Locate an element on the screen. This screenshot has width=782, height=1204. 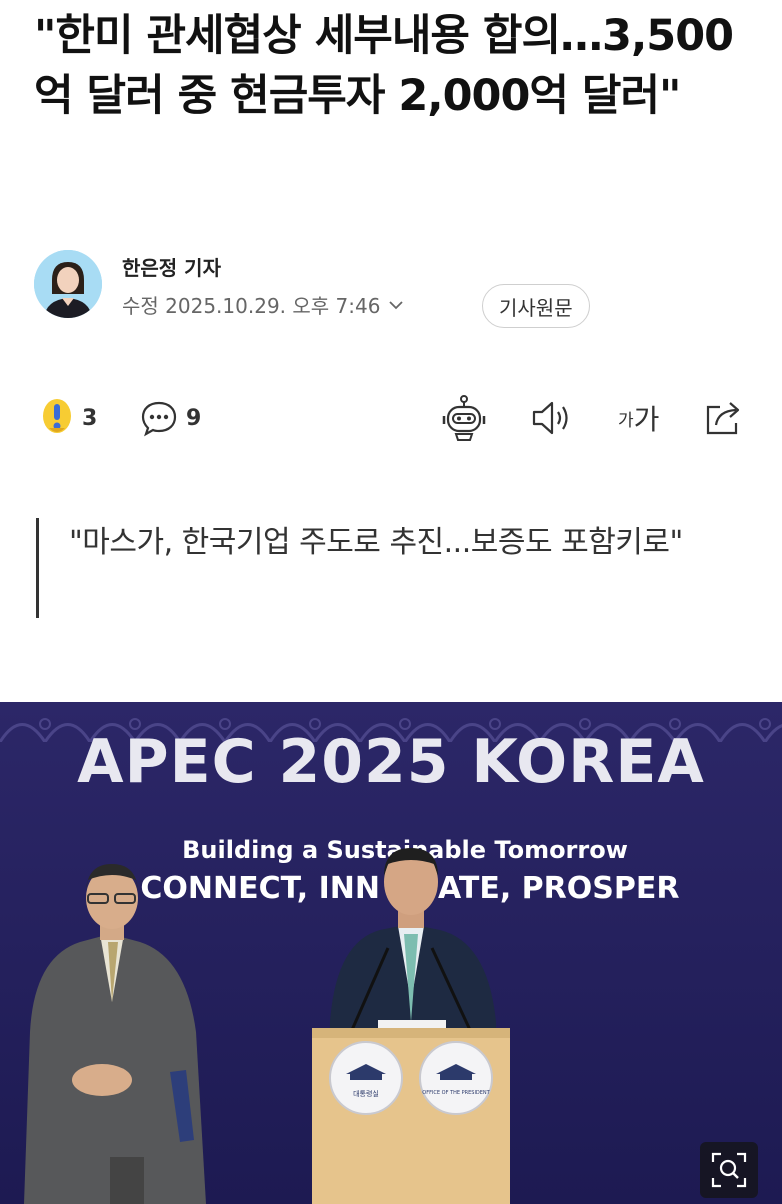
share-button is located at coordinates (723, 418).